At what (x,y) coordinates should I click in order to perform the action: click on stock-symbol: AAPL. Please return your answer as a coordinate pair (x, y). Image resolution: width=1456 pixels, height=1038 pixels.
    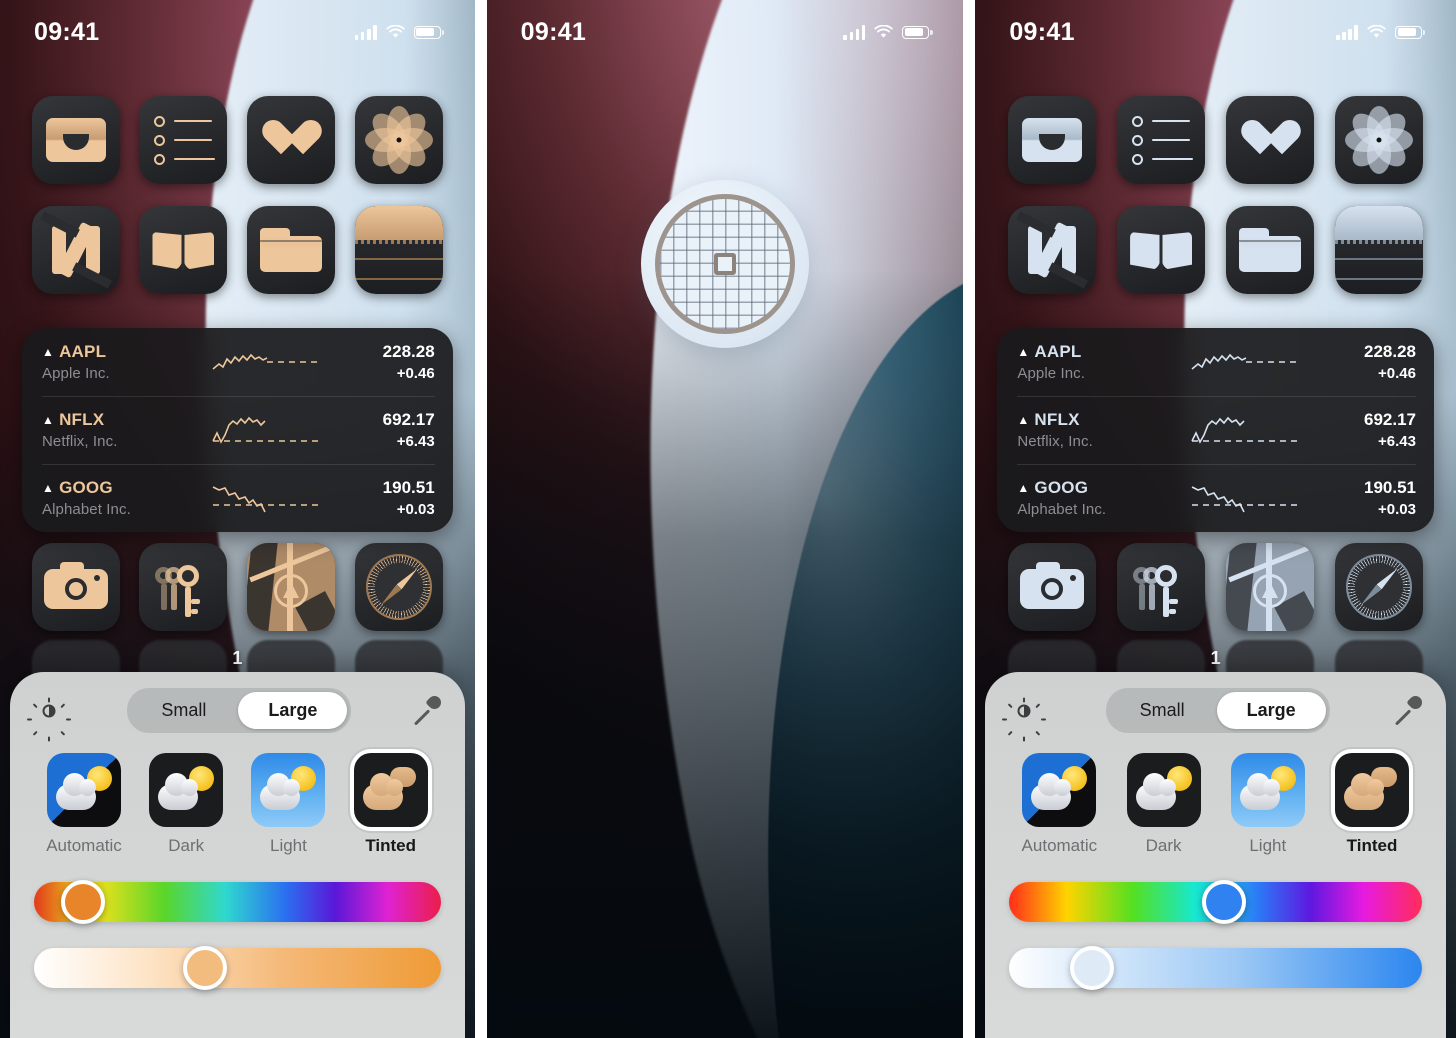
    Looking at the image, I should click on (83, 351).